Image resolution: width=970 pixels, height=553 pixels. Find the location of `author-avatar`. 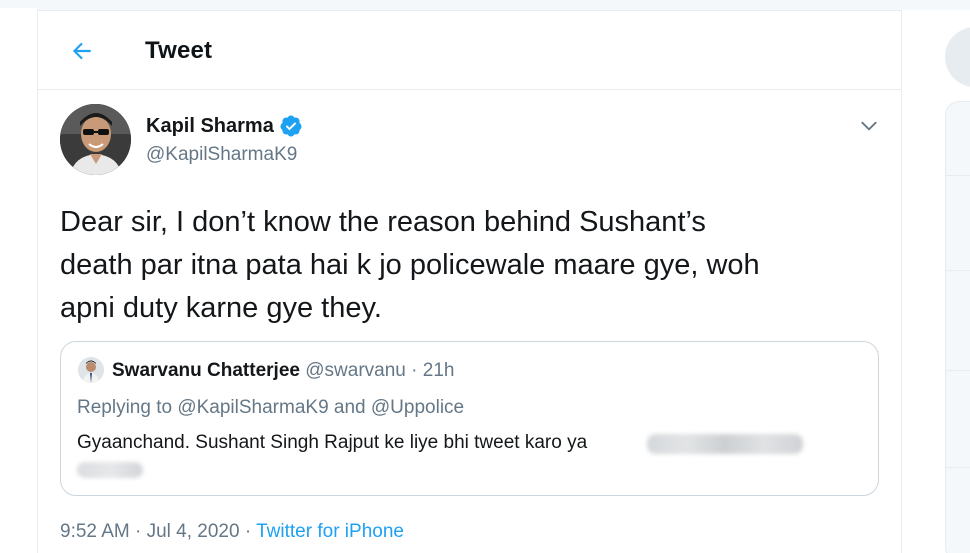

author-avatar is located at coordinates (95, 139).